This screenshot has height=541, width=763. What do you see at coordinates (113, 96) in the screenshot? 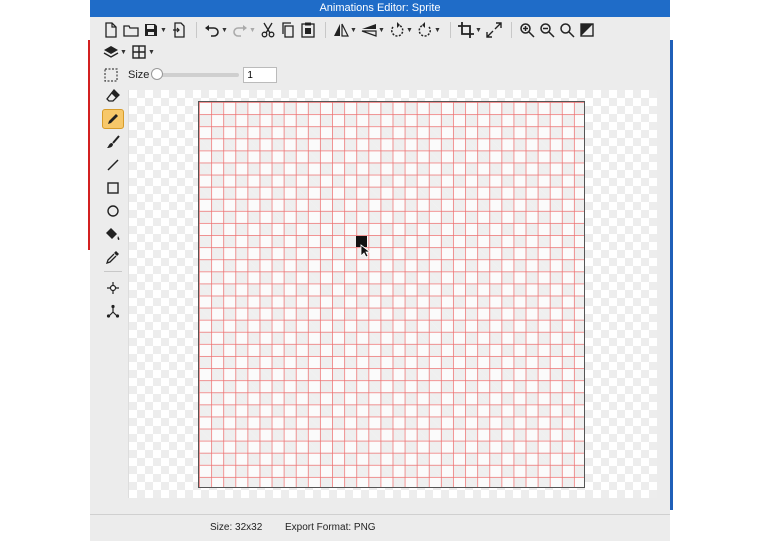
I see `eraser-icon` at bounding box center [113, 96].